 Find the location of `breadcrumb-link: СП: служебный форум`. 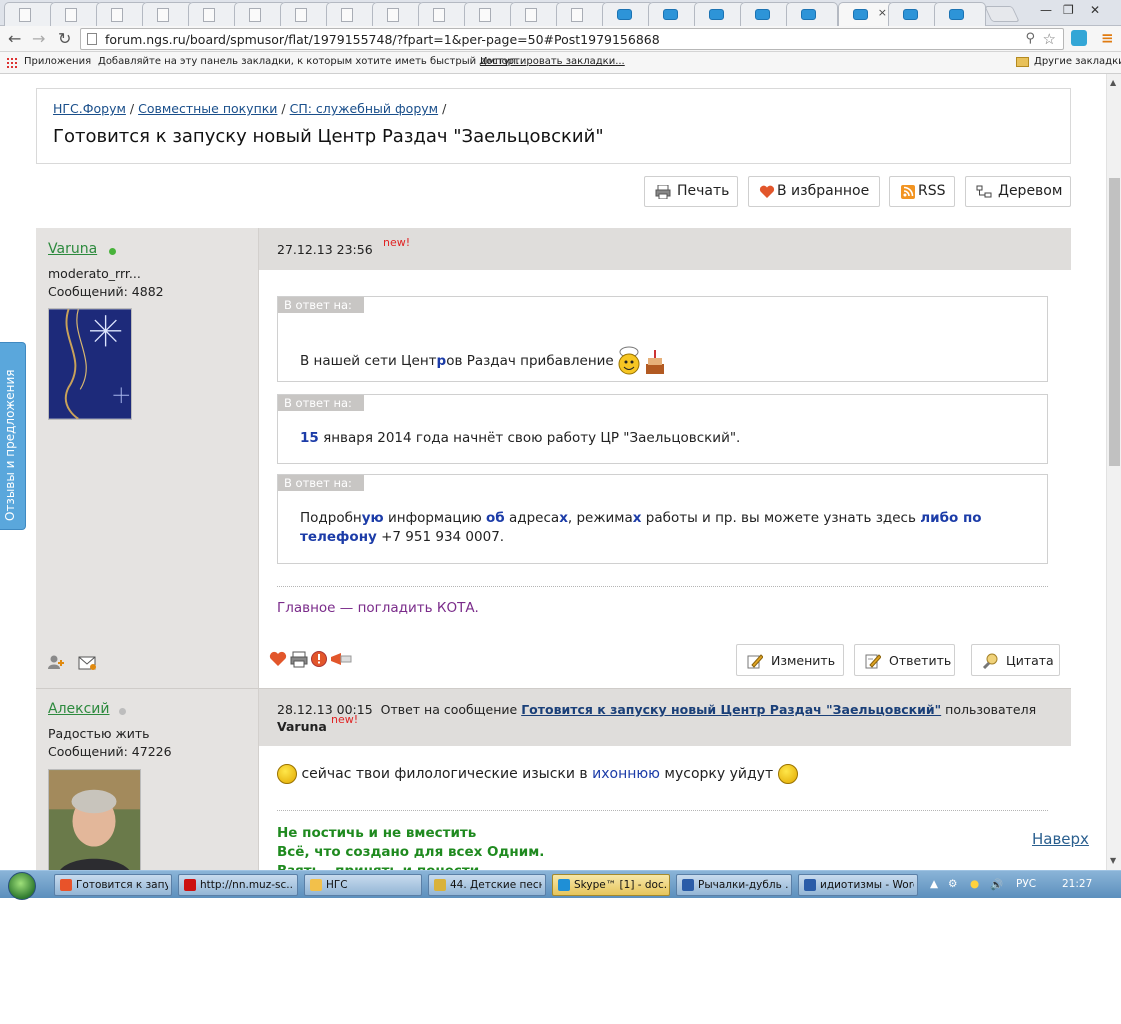

breadcrumb-link: СП: служебный форум is located at coordinates (364, 108).